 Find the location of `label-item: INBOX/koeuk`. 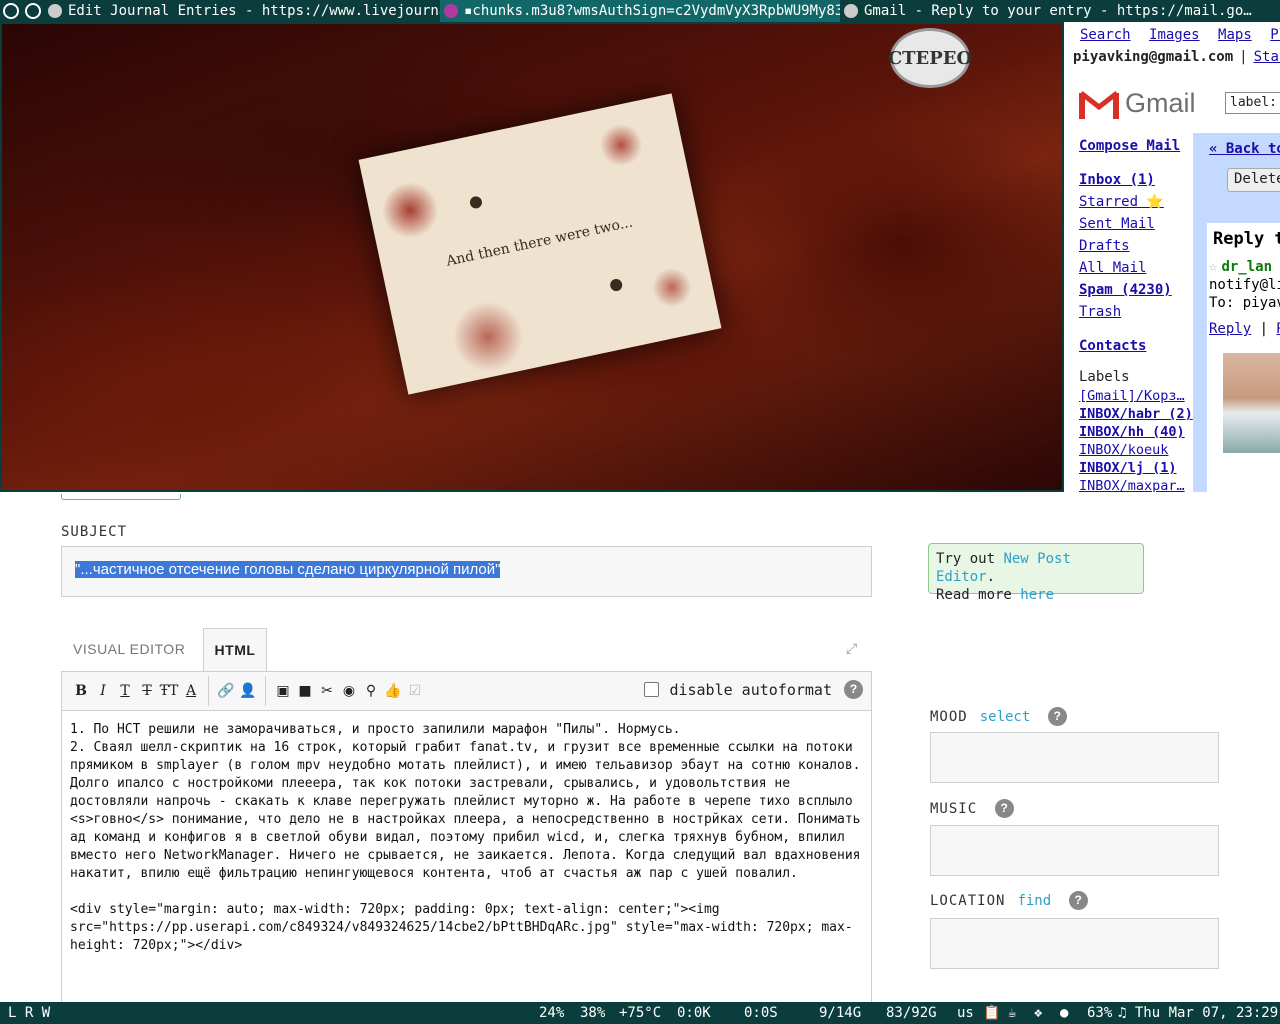

label-item: INBOX/koeuk is located at coordinates (1137, 450).